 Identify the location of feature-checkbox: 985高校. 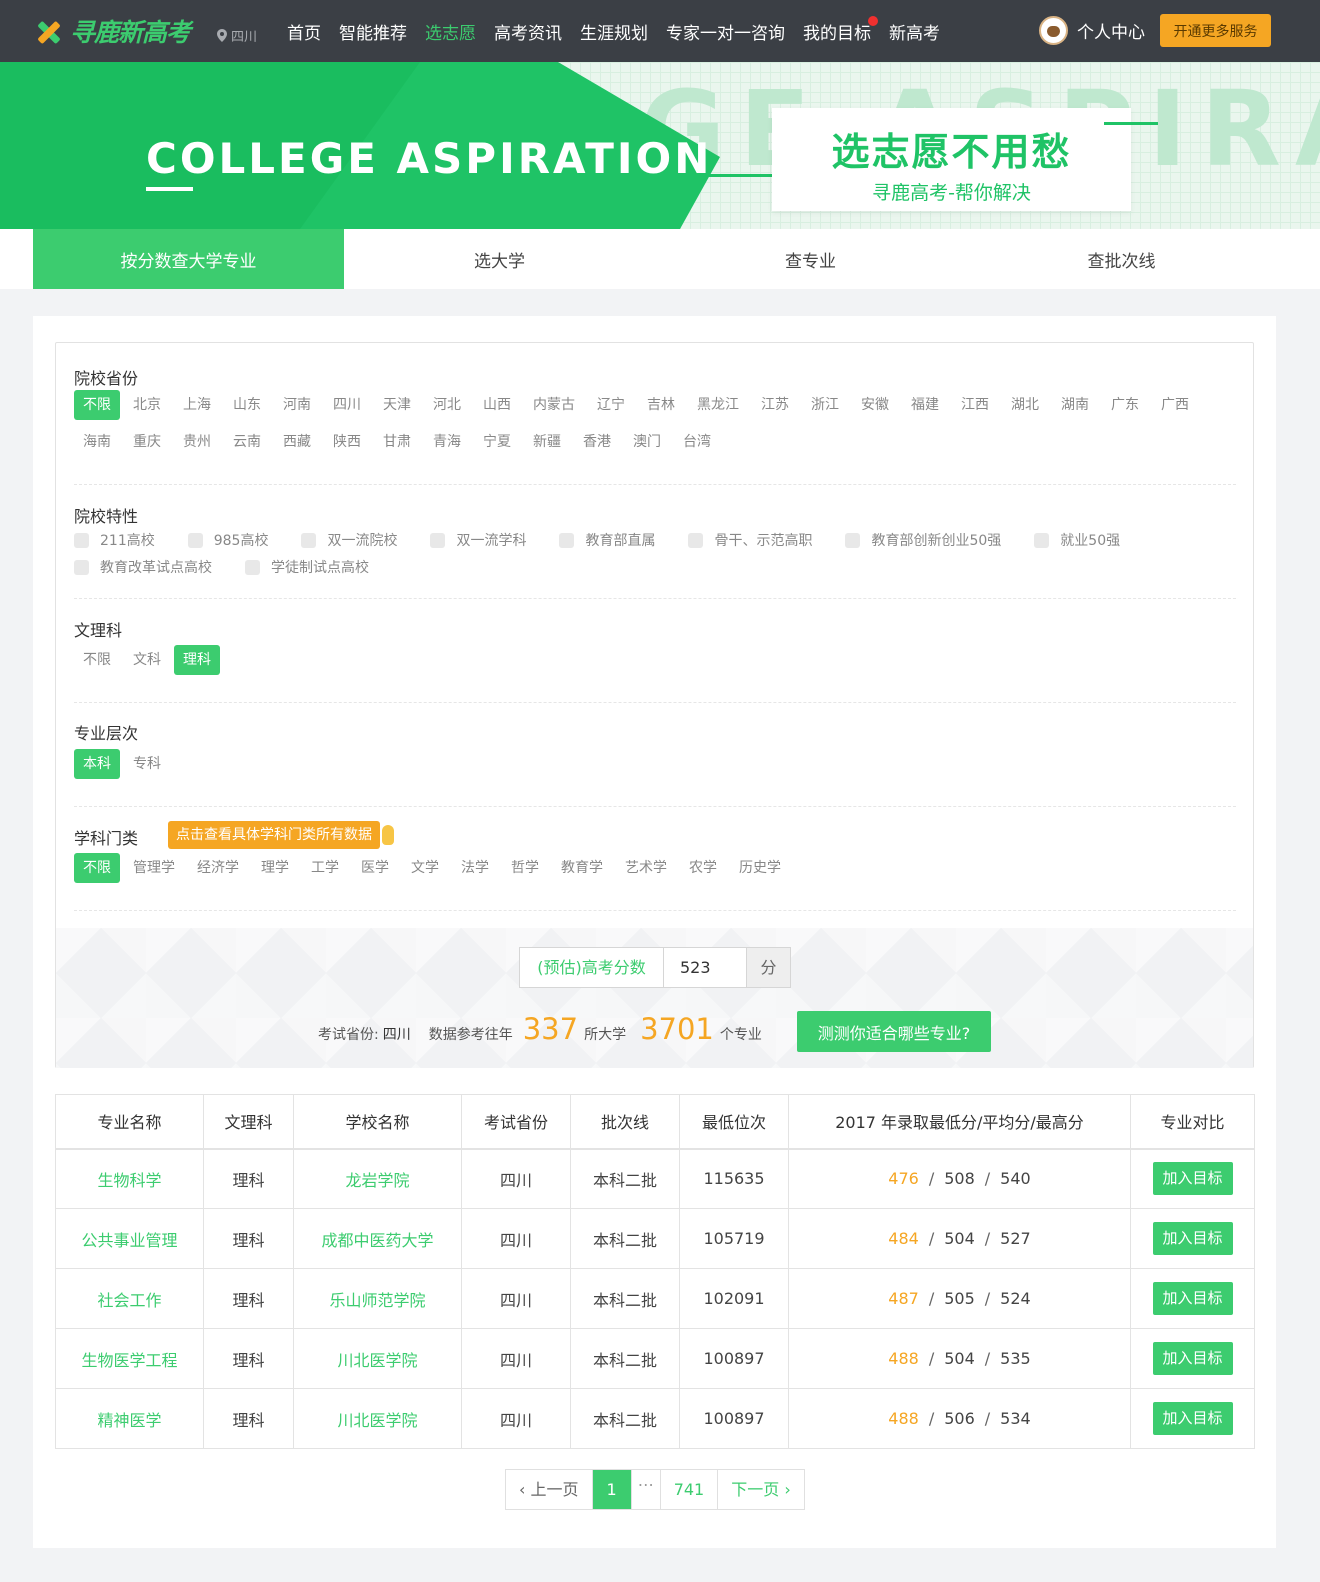
(227, 540).